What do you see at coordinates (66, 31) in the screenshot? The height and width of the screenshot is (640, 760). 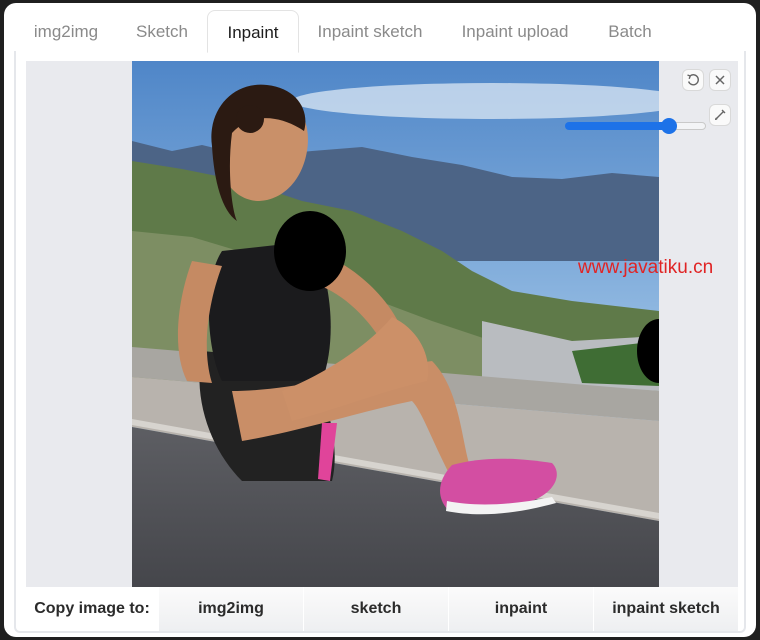 I see `tab-img2img: img2img` at bounding box center [66, 31].